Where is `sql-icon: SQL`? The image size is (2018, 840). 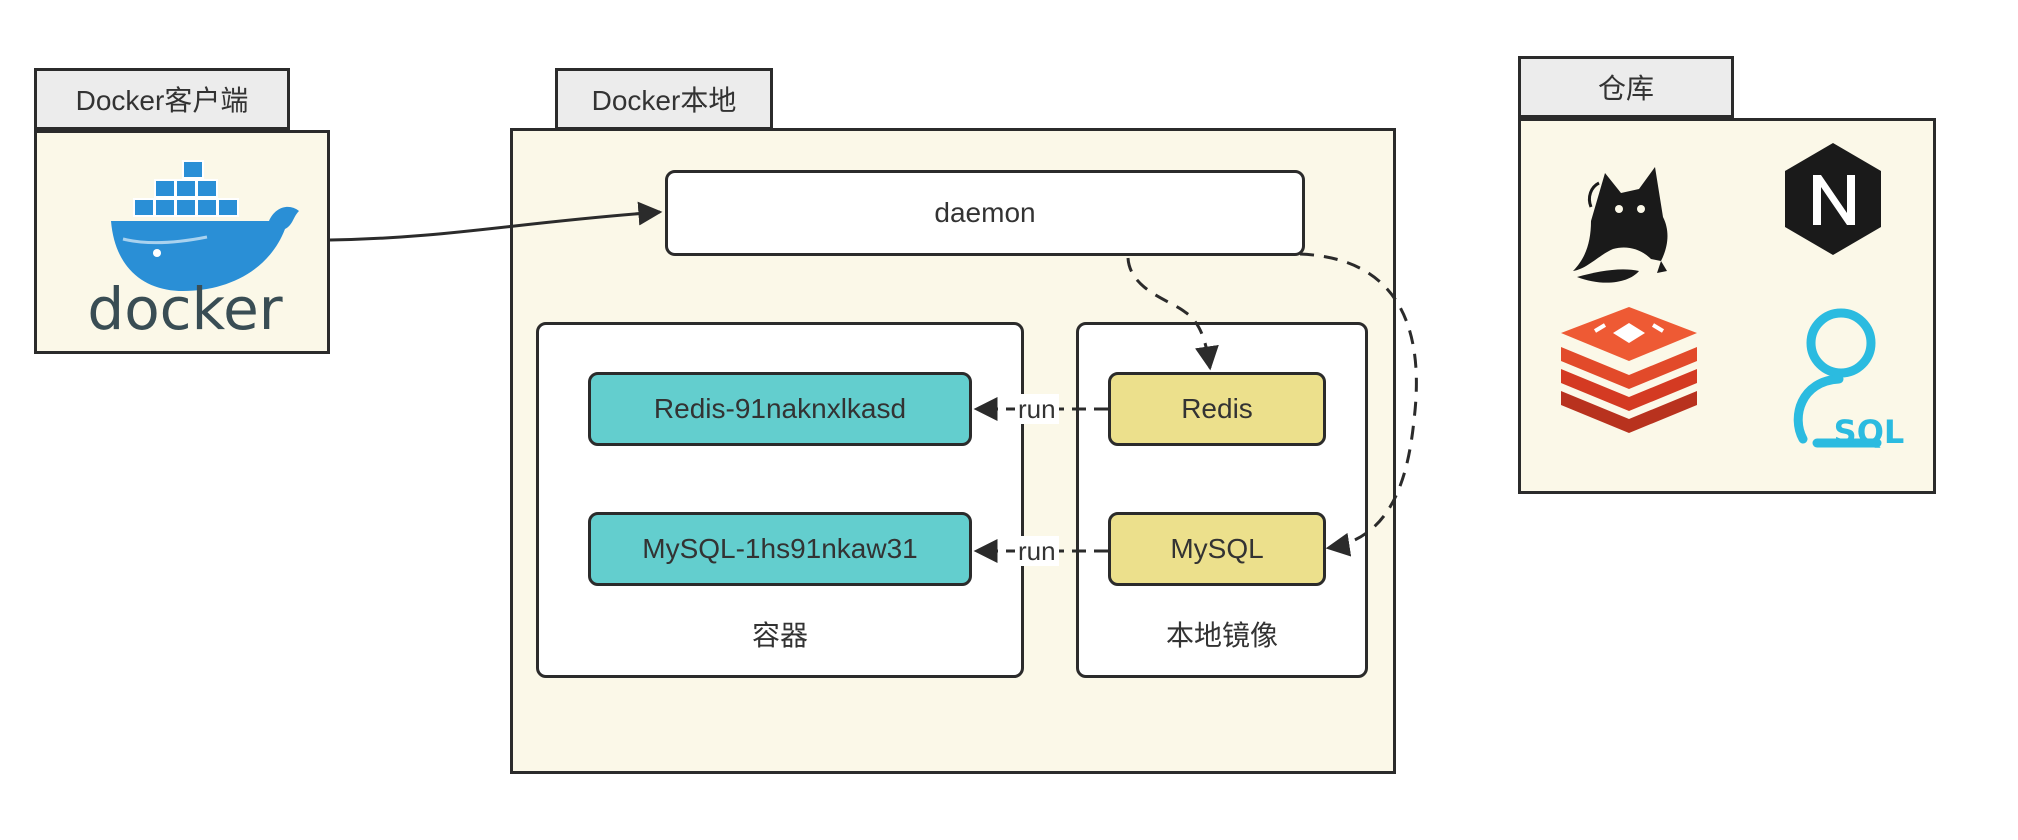 sql-icon: SQL is located at coordinates (1849, 379).